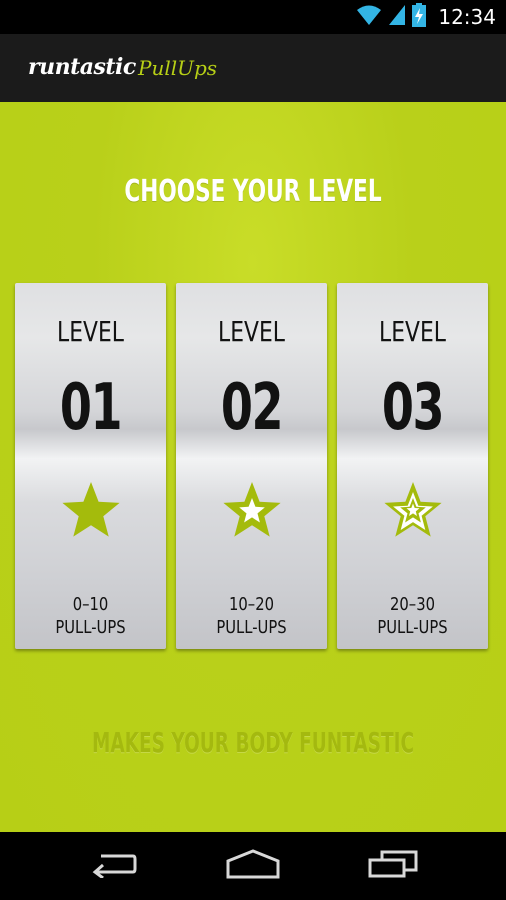  I want to click on recent-apps-button, so click(393, 866).